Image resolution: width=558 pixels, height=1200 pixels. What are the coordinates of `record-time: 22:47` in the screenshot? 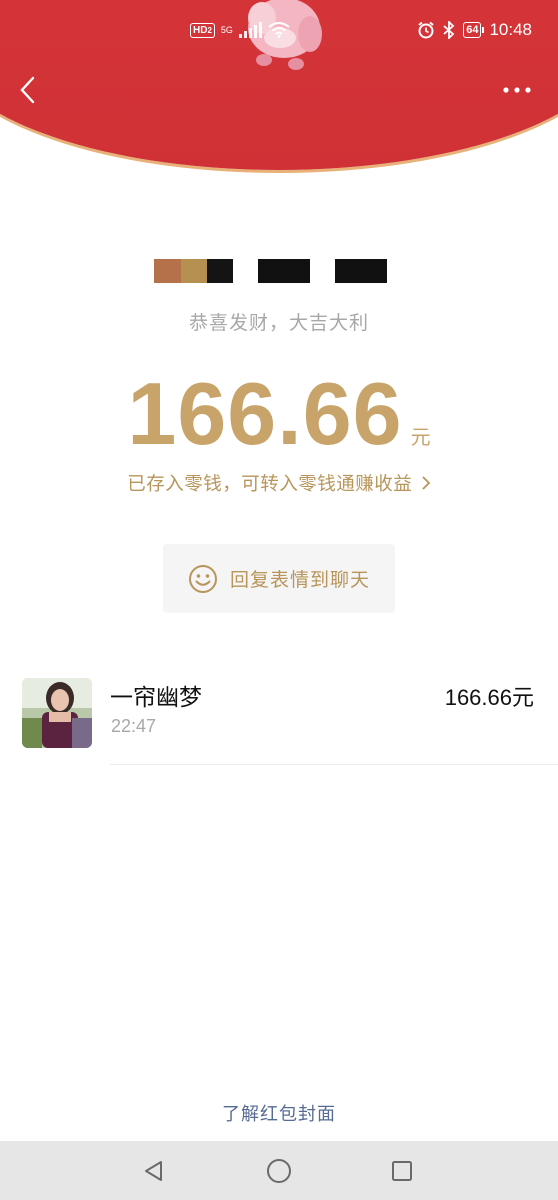 It's located at (134, 726).